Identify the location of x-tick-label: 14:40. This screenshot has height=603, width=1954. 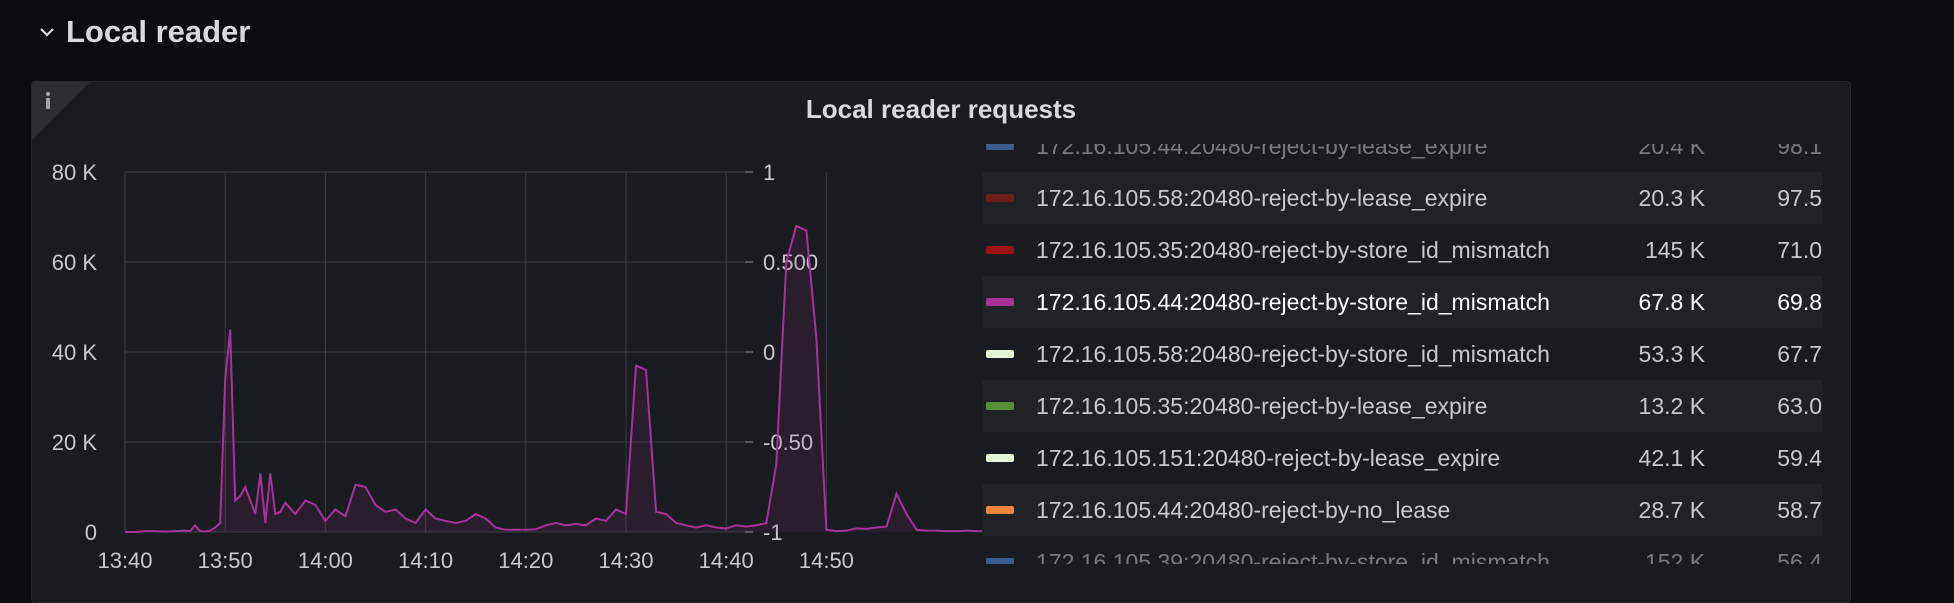
(726, 560).